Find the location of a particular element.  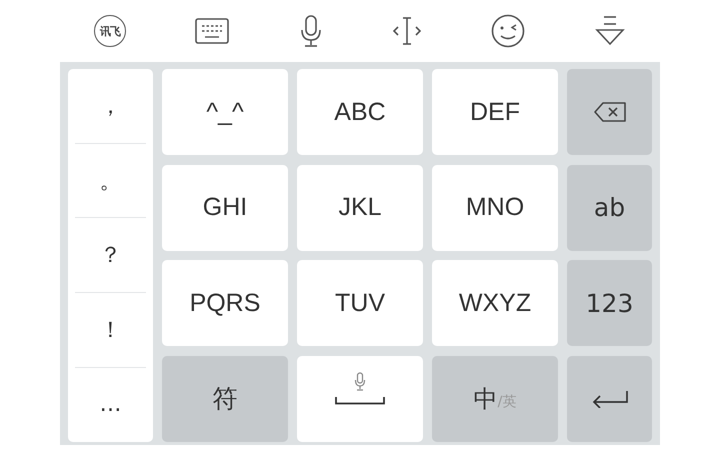

function-key: 123 is located at coordinates (609, 303).